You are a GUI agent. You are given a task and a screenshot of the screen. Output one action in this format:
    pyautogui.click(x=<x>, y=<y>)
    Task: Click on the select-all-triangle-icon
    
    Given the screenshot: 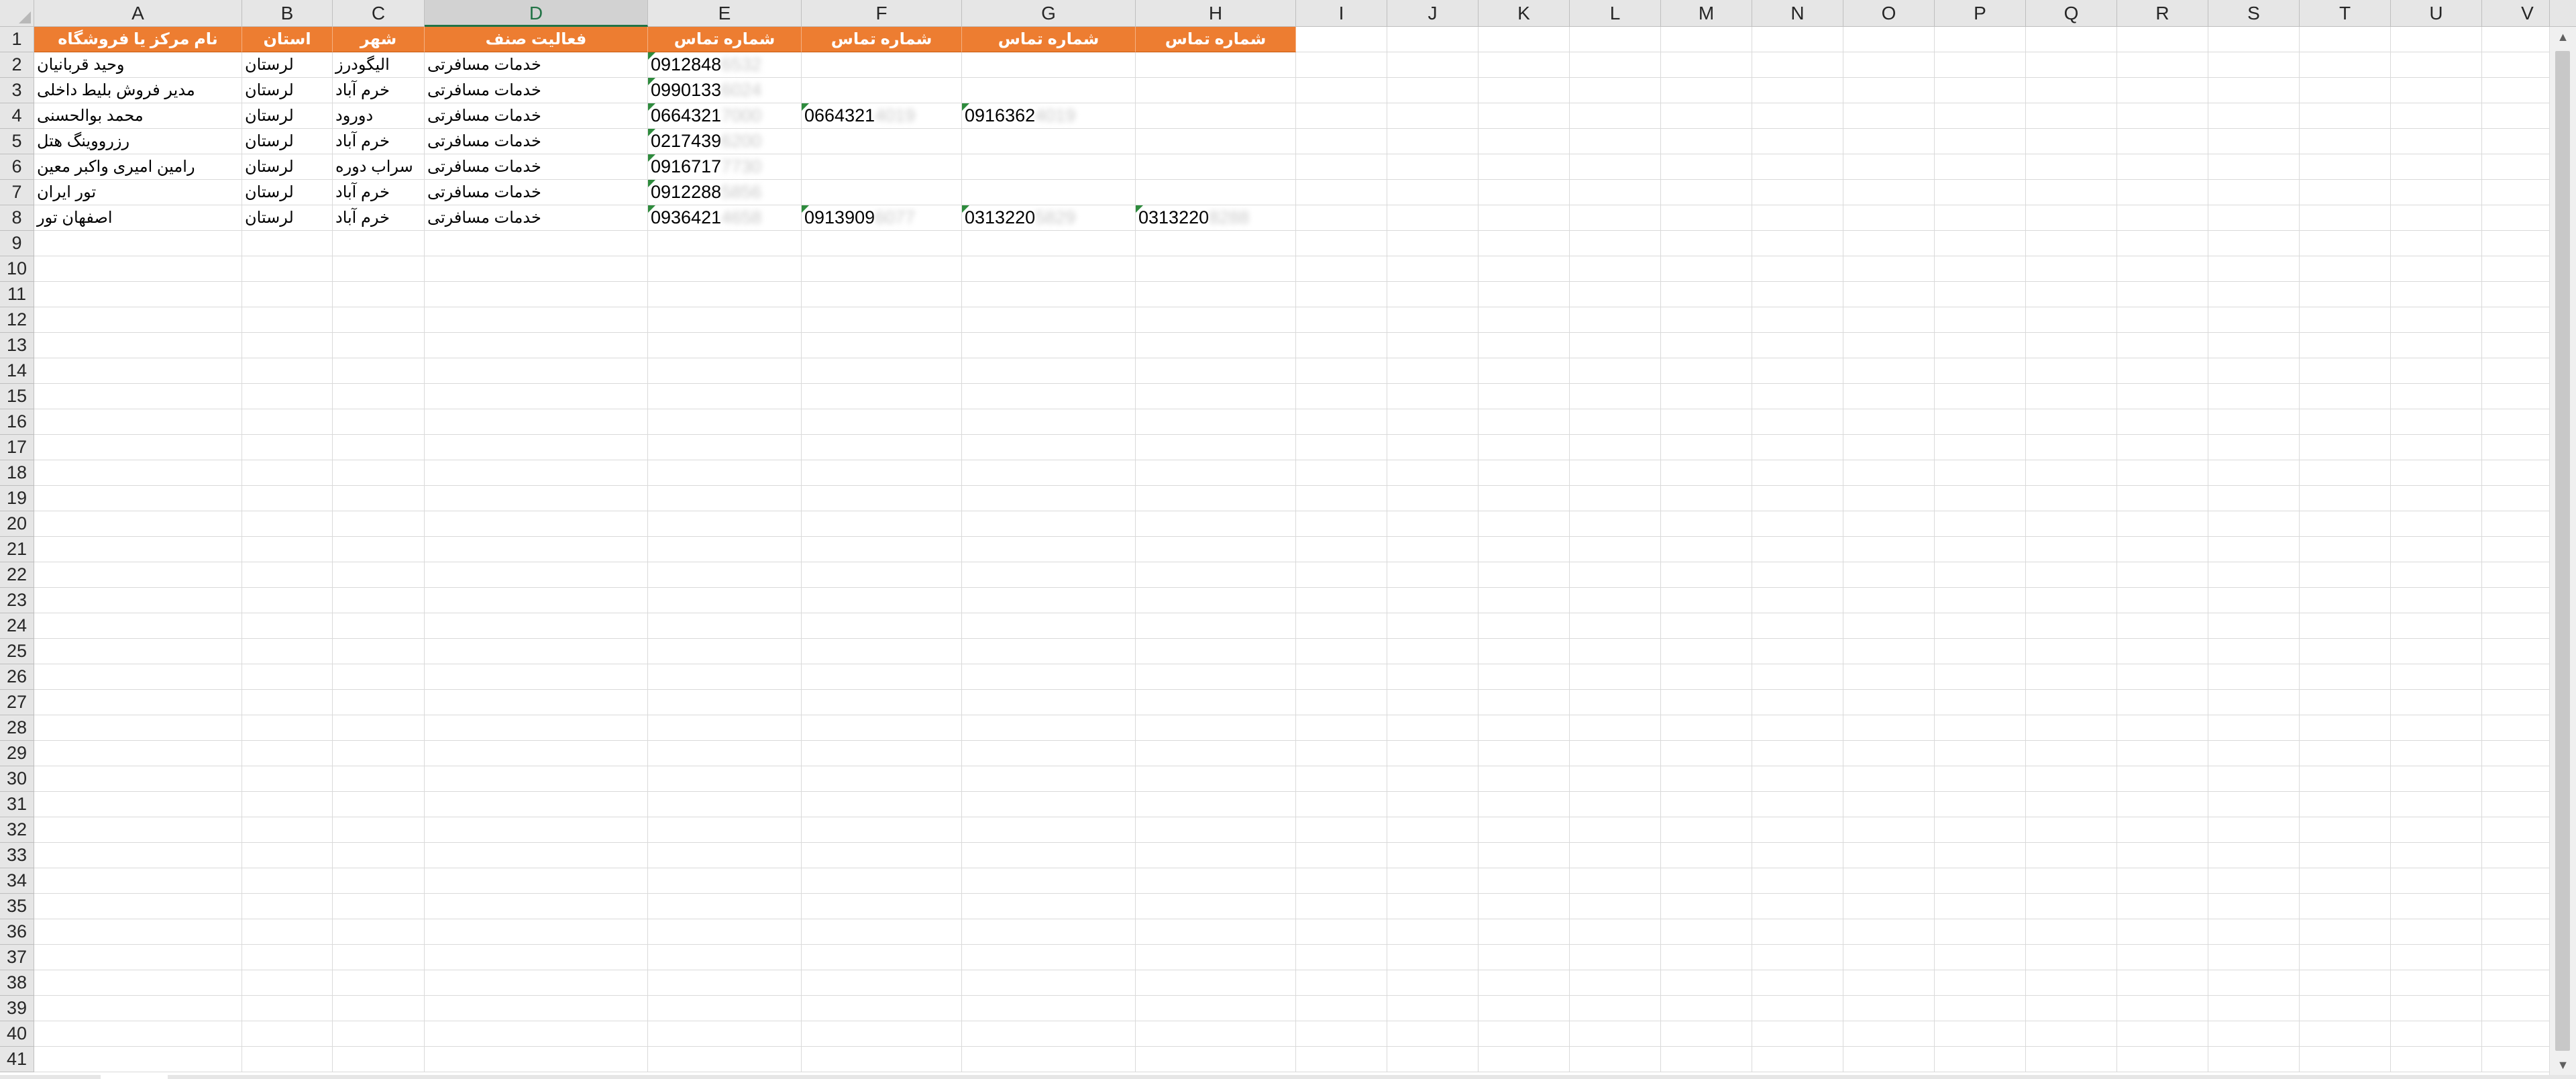 What is the action you would take?
    pyautogui.click(x=17, y=13)
    